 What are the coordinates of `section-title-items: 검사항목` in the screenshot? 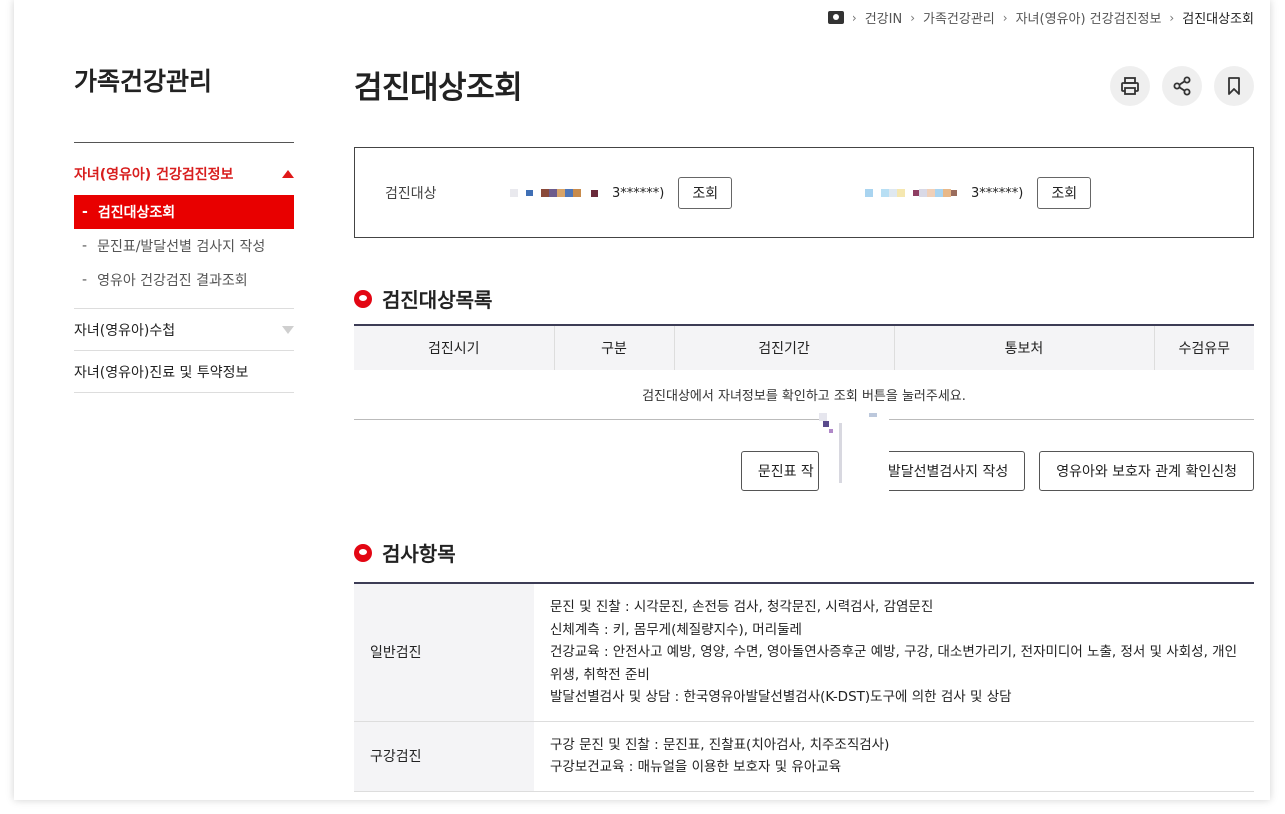 It's located at (405, 552).